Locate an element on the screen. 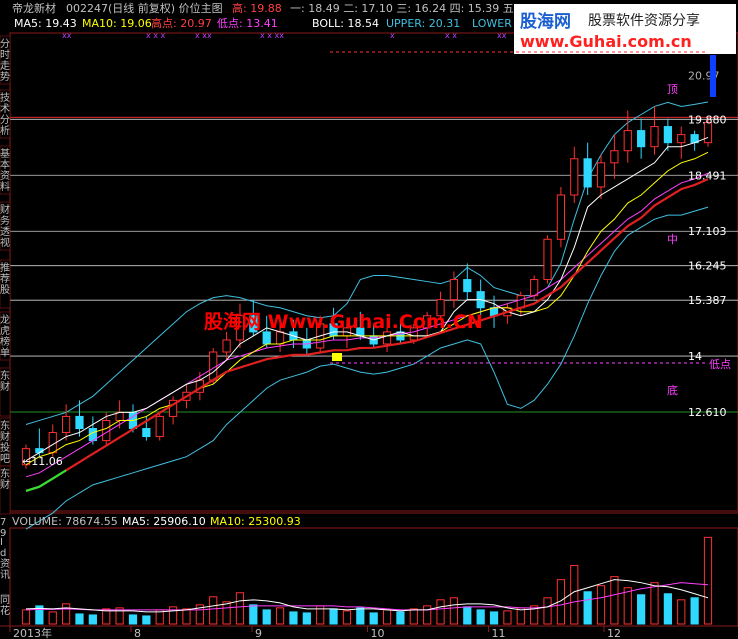 This screenshot has width=738, height=639. volume-ma-lines is located at coordinates (367, 596).